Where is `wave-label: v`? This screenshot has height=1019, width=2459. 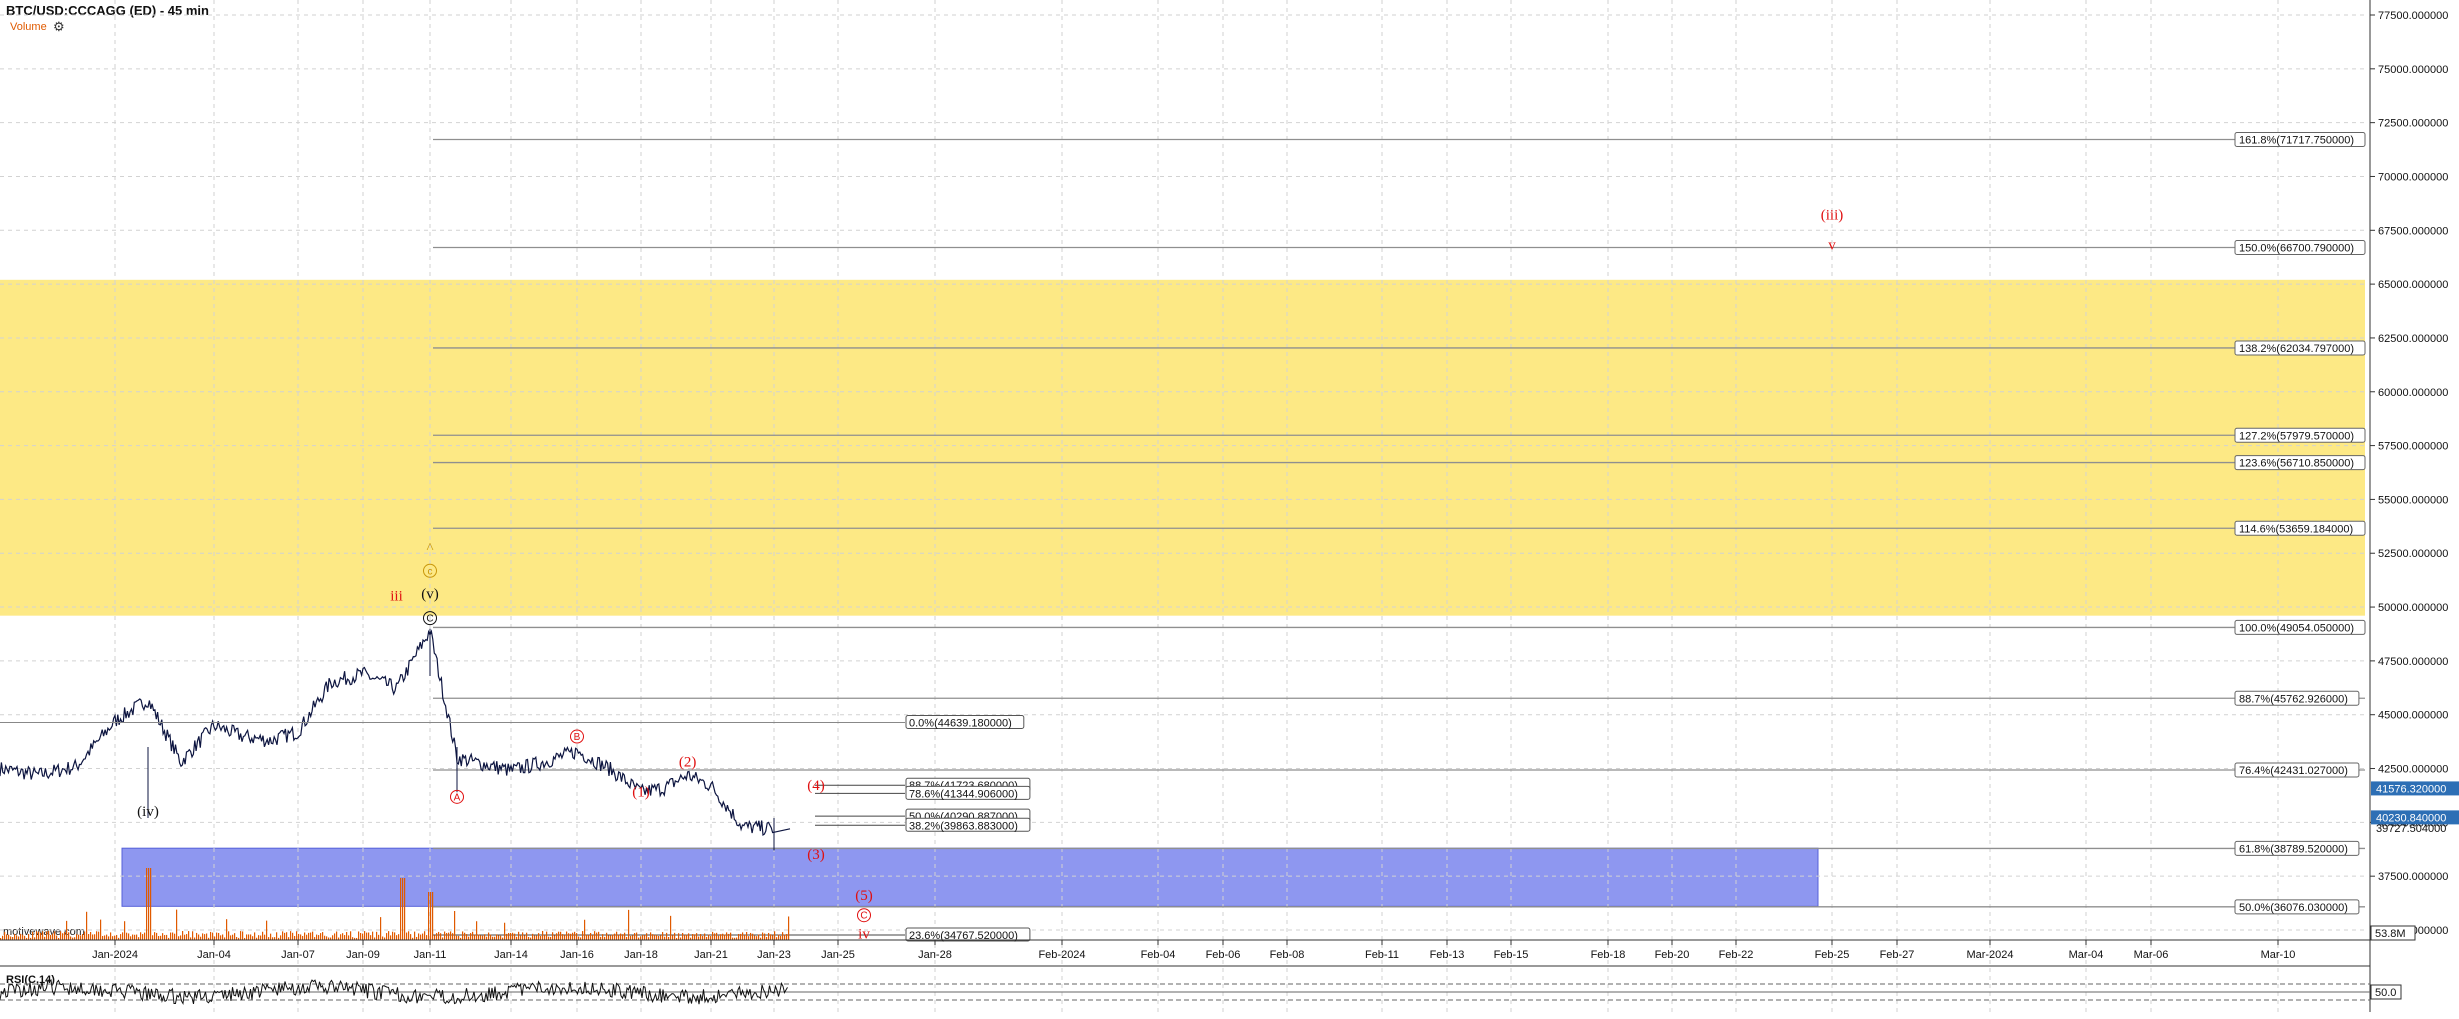
wave-label: v is located at coordinates (1832, 246).